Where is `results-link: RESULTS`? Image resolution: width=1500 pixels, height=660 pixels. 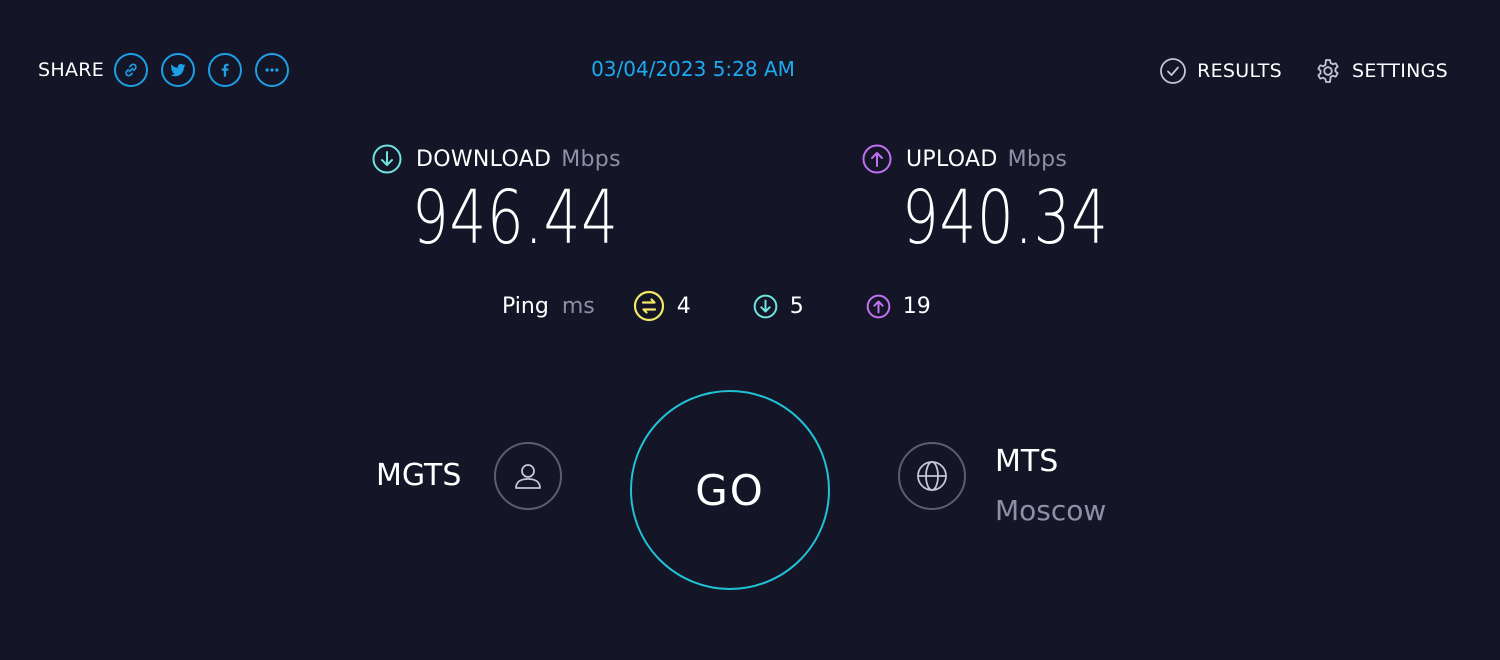
results-link: RESULTS is located at coordinates (1220, 71).